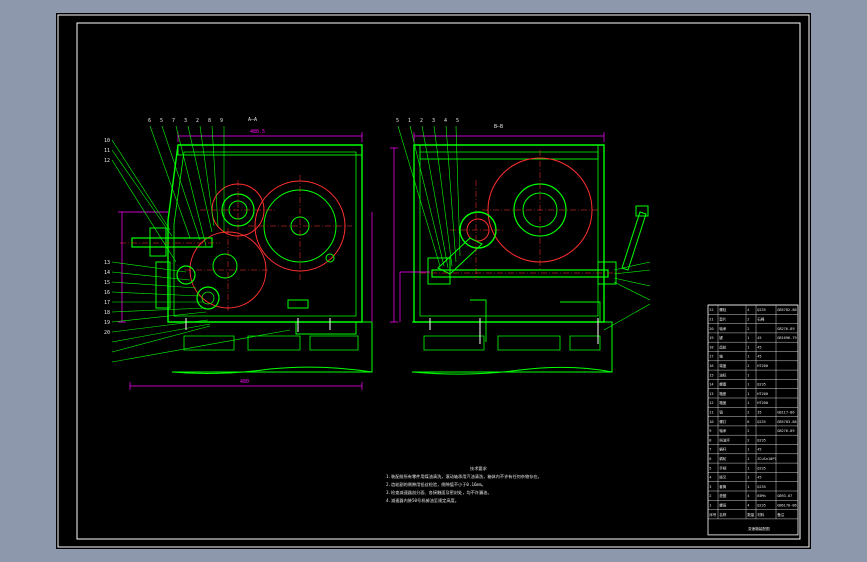  Describe the element at coordinates (221, 121) in the screenshot. I see `left-callout-6: 9` at that location.